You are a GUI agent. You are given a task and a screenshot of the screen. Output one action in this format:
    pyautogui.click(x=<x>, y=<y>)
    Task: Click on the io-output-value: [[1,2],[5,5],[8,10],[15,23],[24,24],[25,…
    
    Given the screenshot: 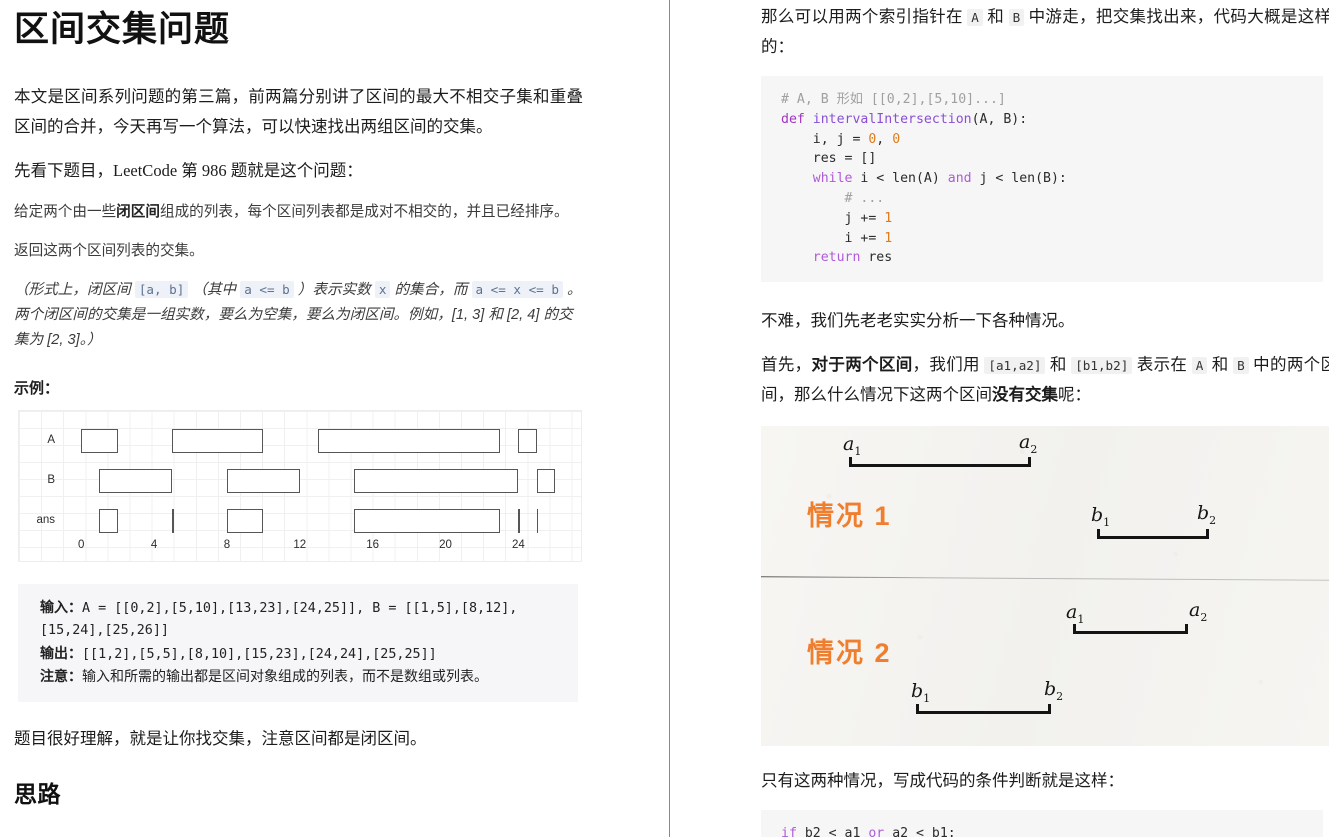 What is the action you would take?
    pyautogui.click(x=259, y=654)
    